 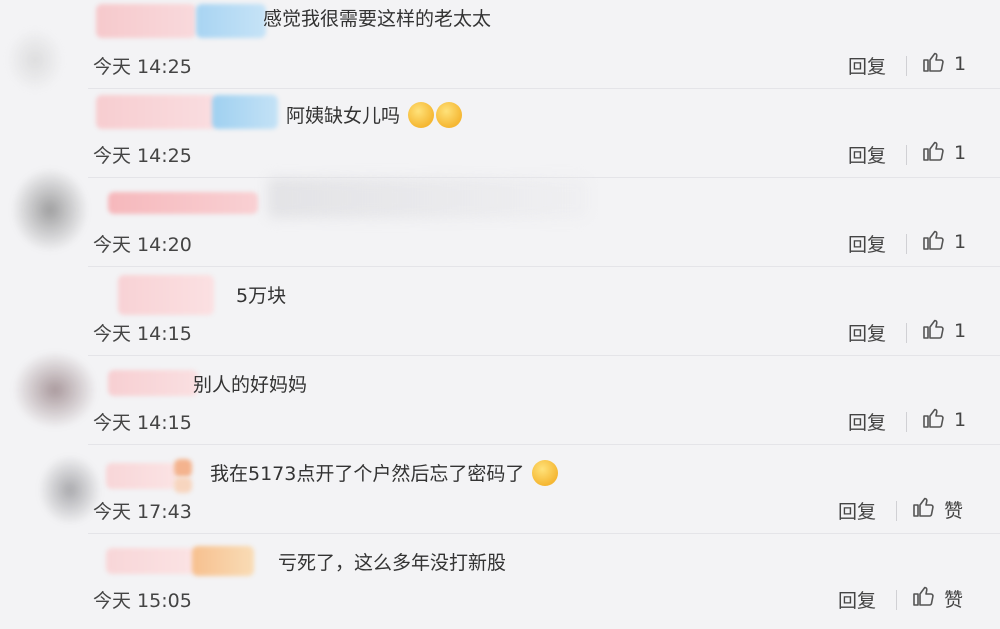 I want to click on comment-item: 别人的好妈妈 今天 14:15 回复 1, so click(x=544, y=400).